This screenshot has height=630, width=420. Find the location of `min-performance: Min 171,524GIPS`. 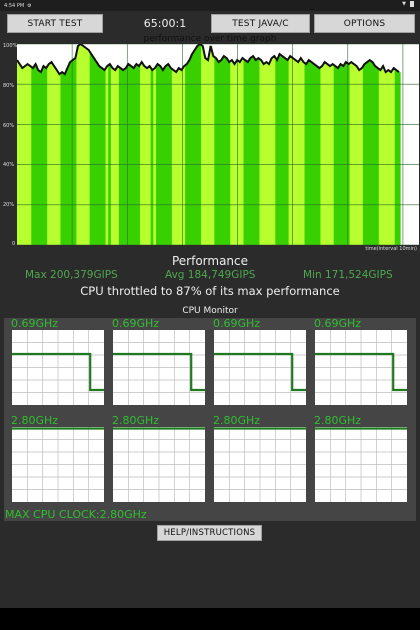

min-performance: Min 171,524GIPS is located at coordinates (348, 275).